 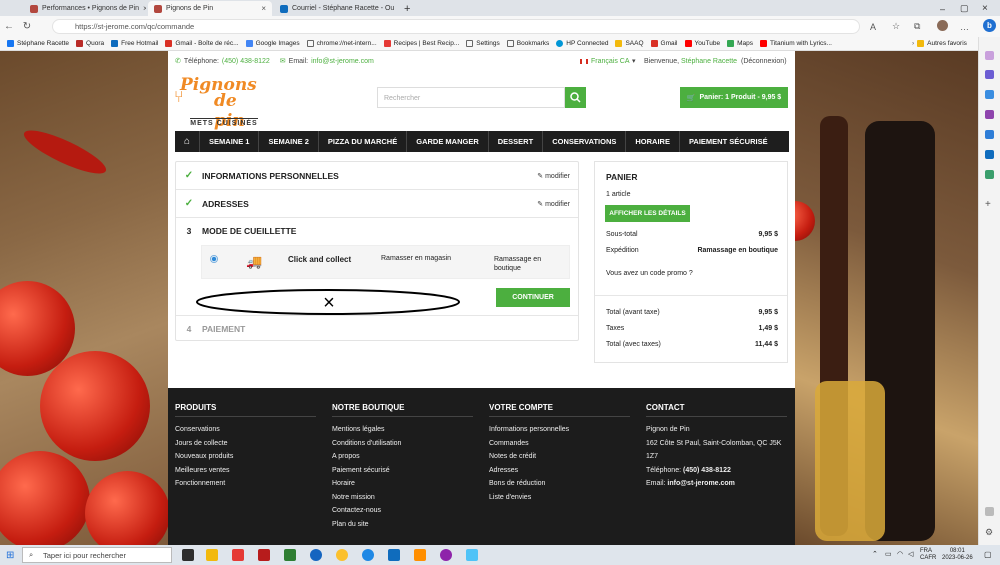 I want to click on continue-button: CONTINUER, so click(x=533, y=297).